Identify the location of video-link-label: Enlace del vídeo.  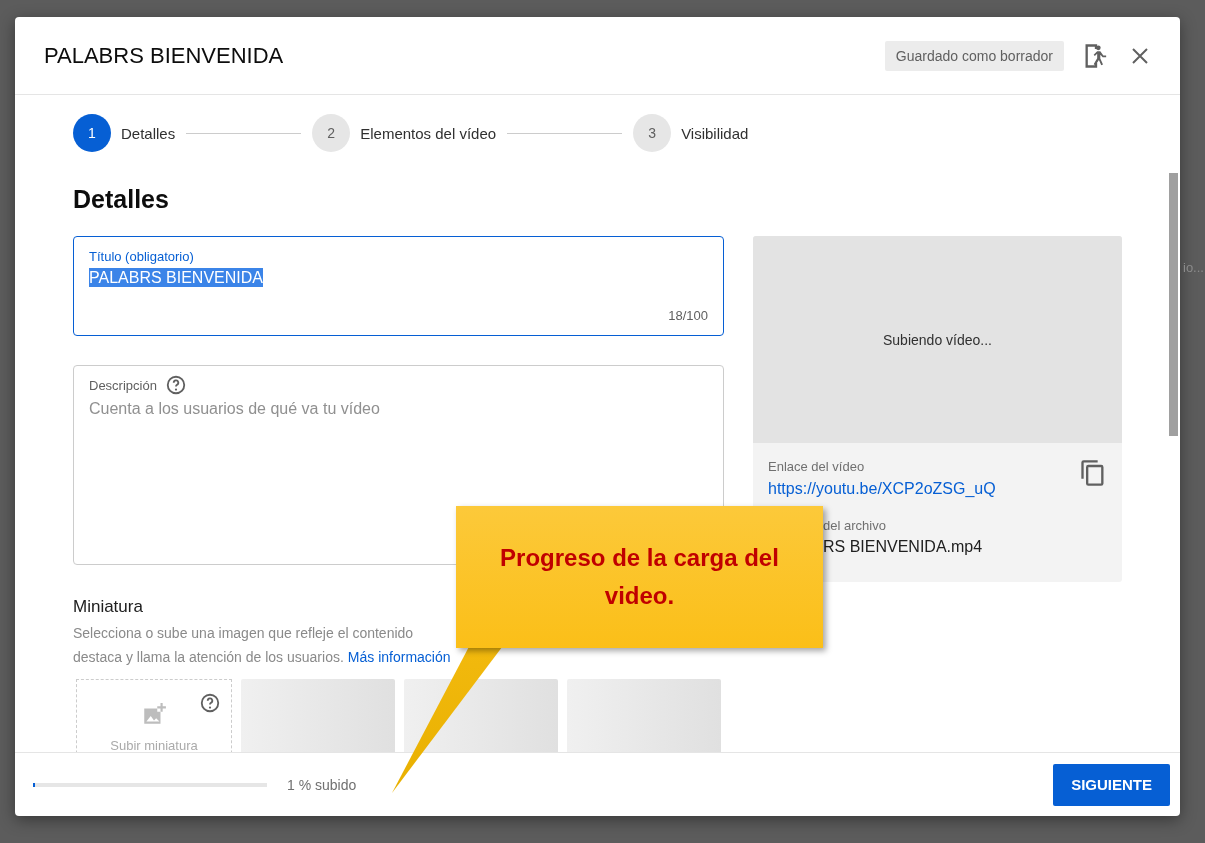
(817, 466).